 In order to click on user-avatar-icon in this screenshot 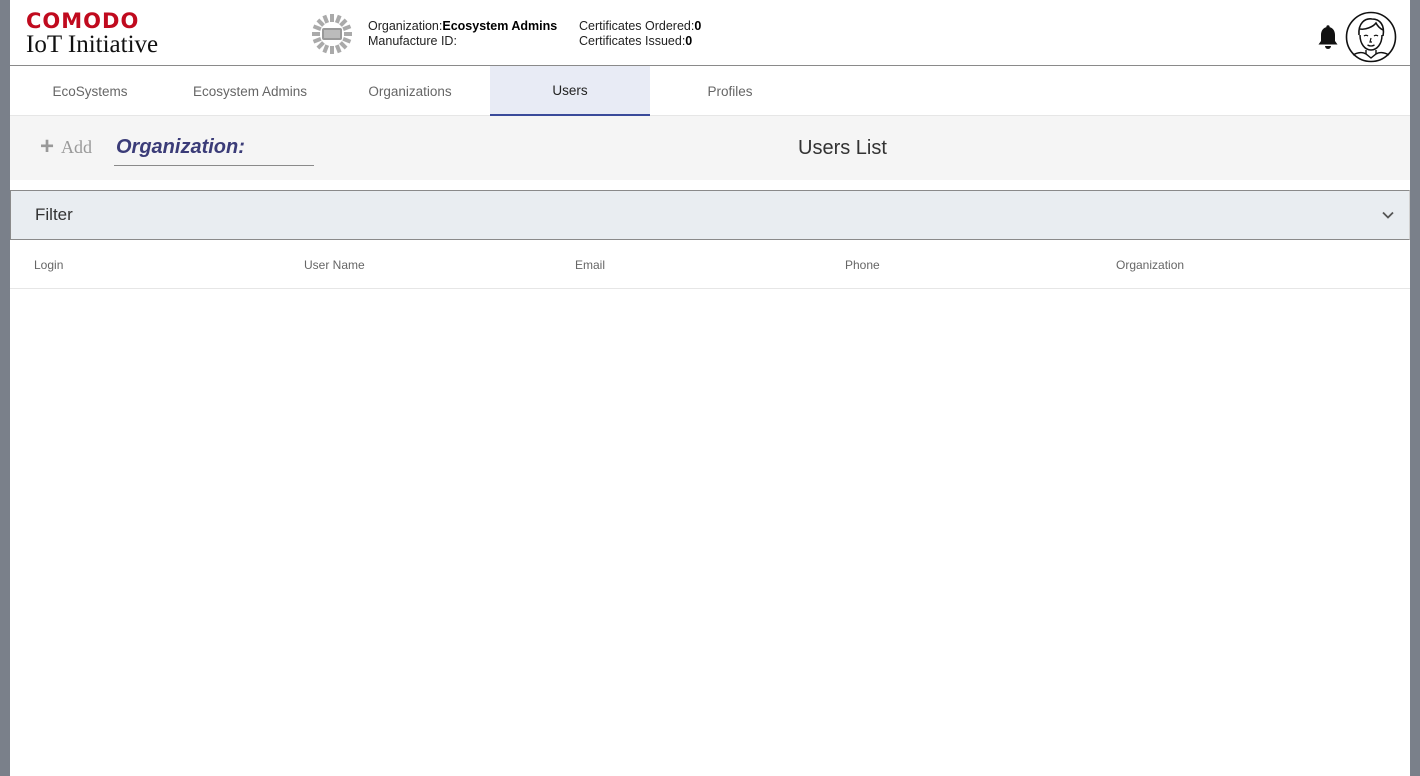, I will do `click(1371, 37)`.